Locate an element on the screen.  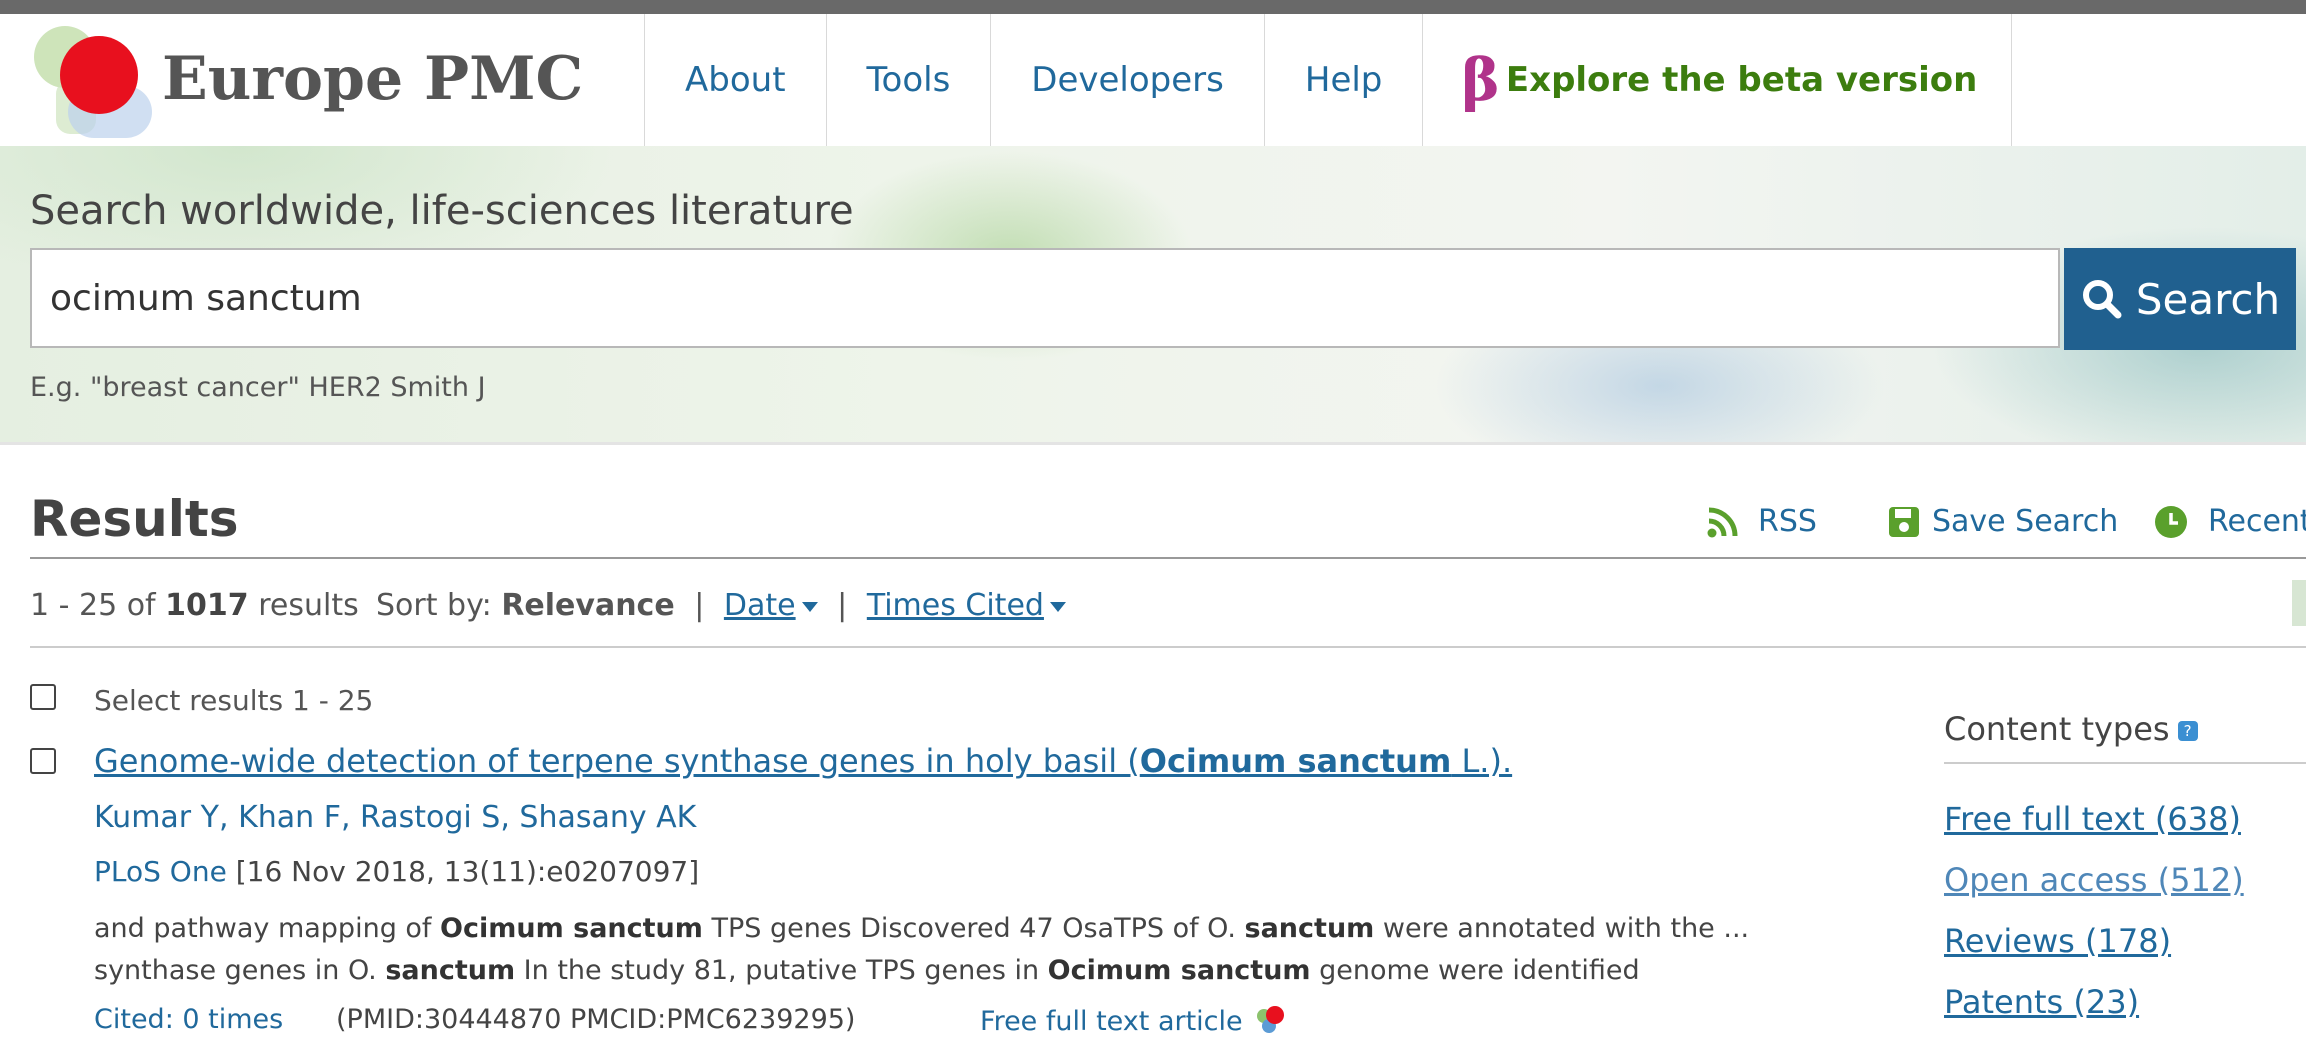
filter-patents: Patents (23) is located at coordinates (2041, 1002).